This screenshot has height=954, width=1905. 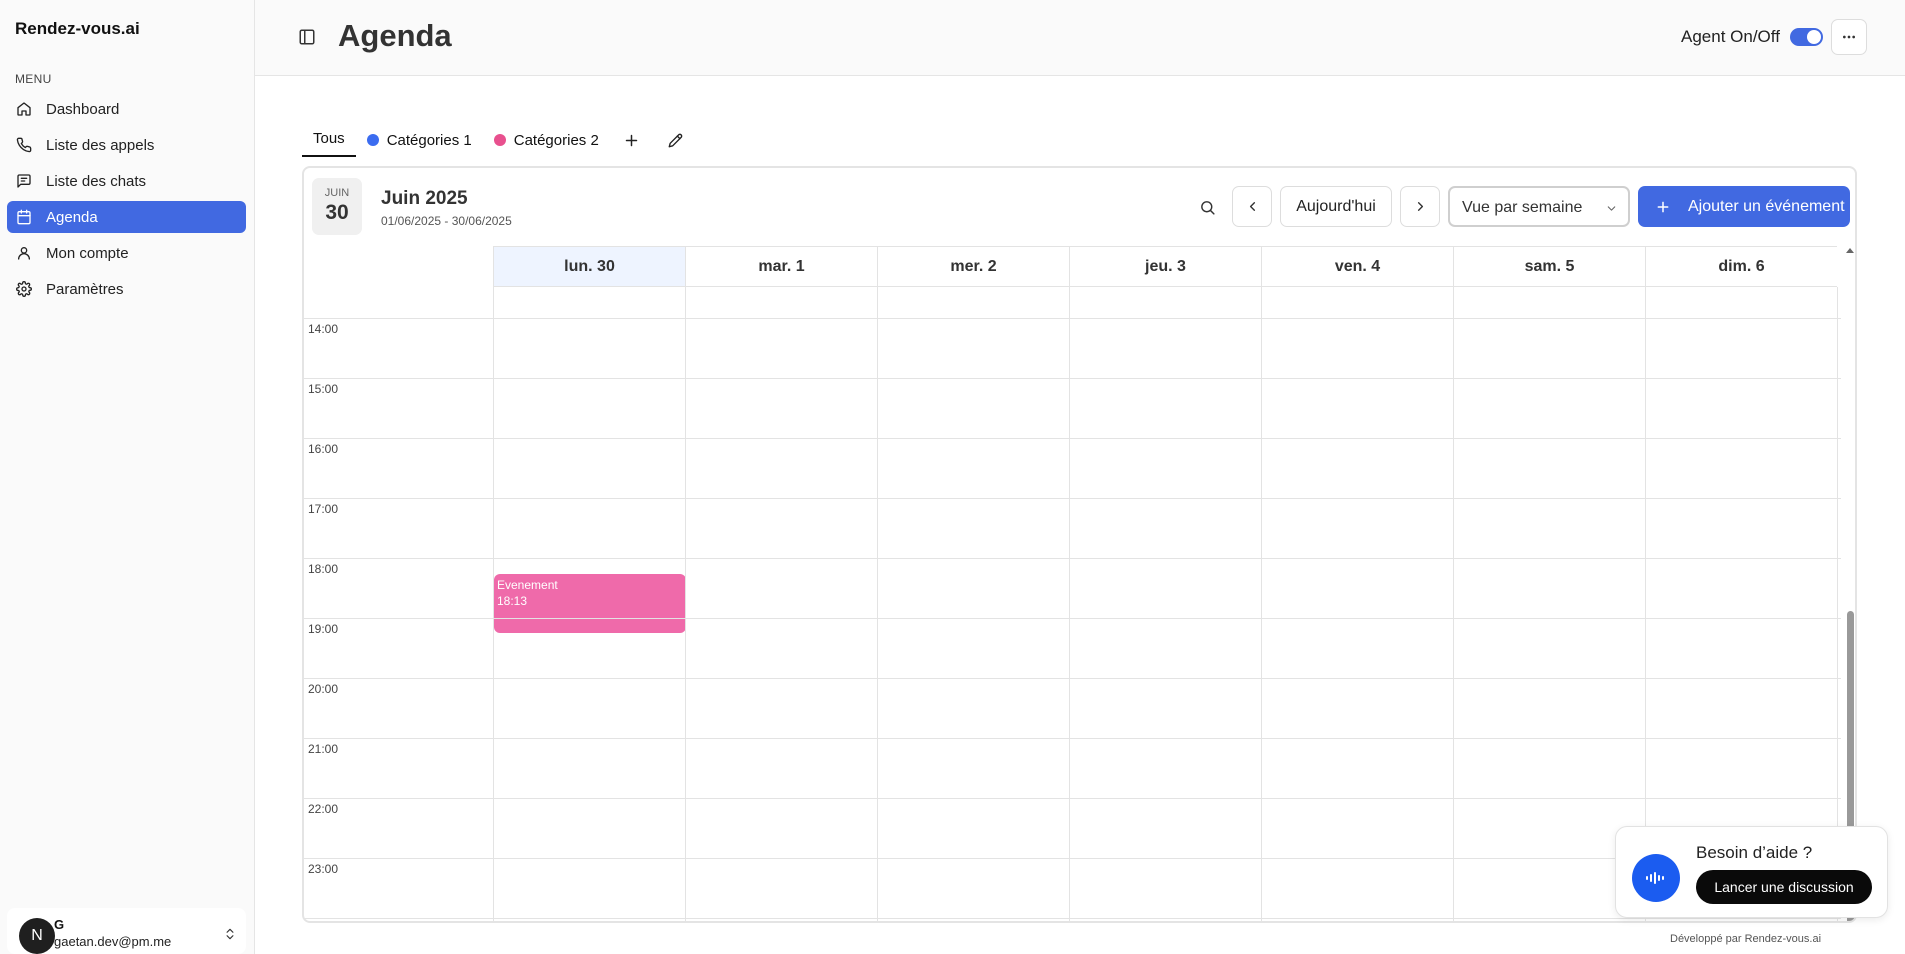 What do you see at coordinates (527, 585) in the screenshot?
I see `event-title: Evenement` at bounding box center [527, 585].